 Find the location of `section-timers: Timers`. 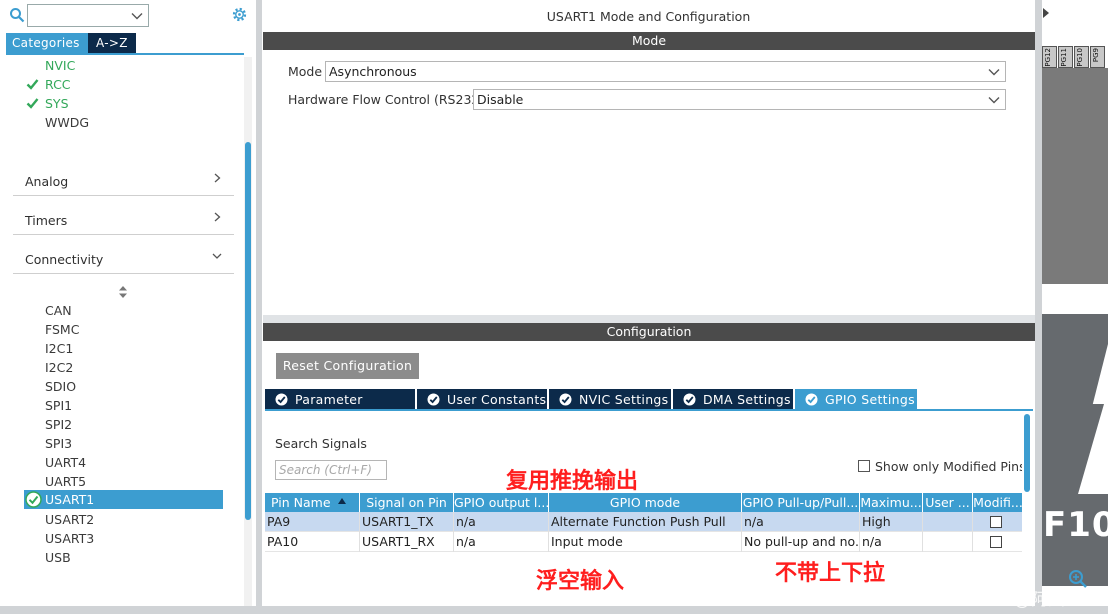

section-timers: Timers is located at coordinates (123, 217).